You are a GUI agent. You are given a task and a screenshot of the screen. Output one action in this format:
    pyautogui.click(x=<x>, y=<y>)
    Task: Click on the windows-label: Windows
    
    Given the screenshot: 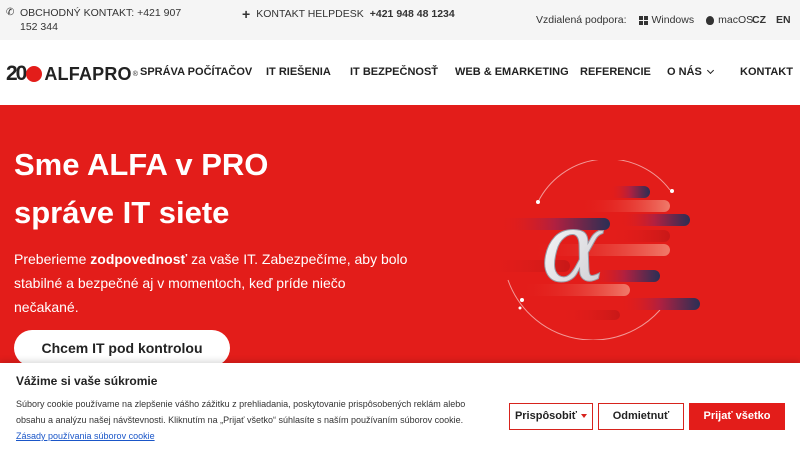 What is the action you would take?
    pyautogui.click(x=673, y=20)
    